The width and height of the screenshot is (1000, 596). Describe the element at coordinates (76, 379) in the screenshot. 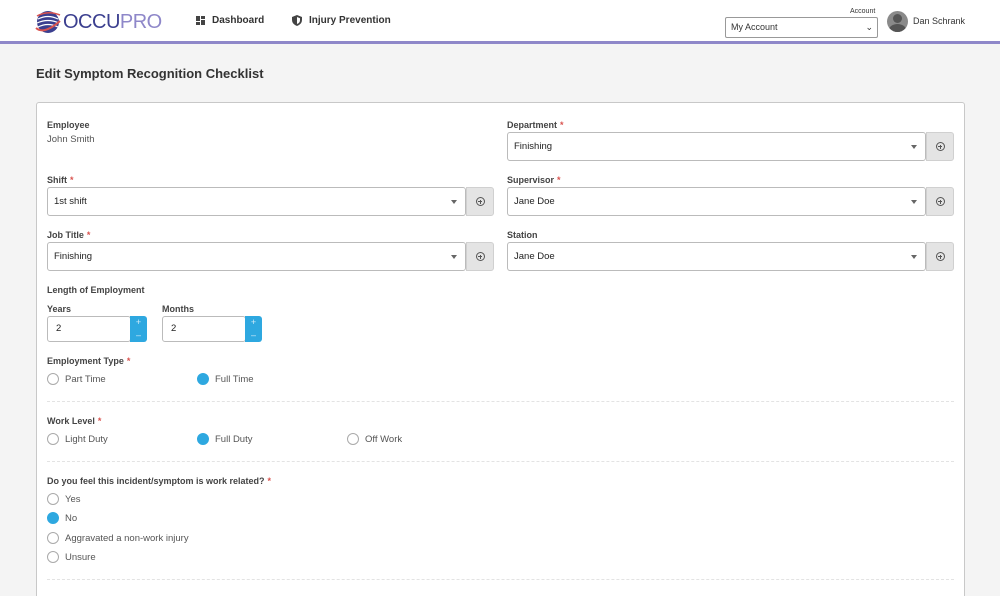

I see `radio-part-time: Part Time` at that location.